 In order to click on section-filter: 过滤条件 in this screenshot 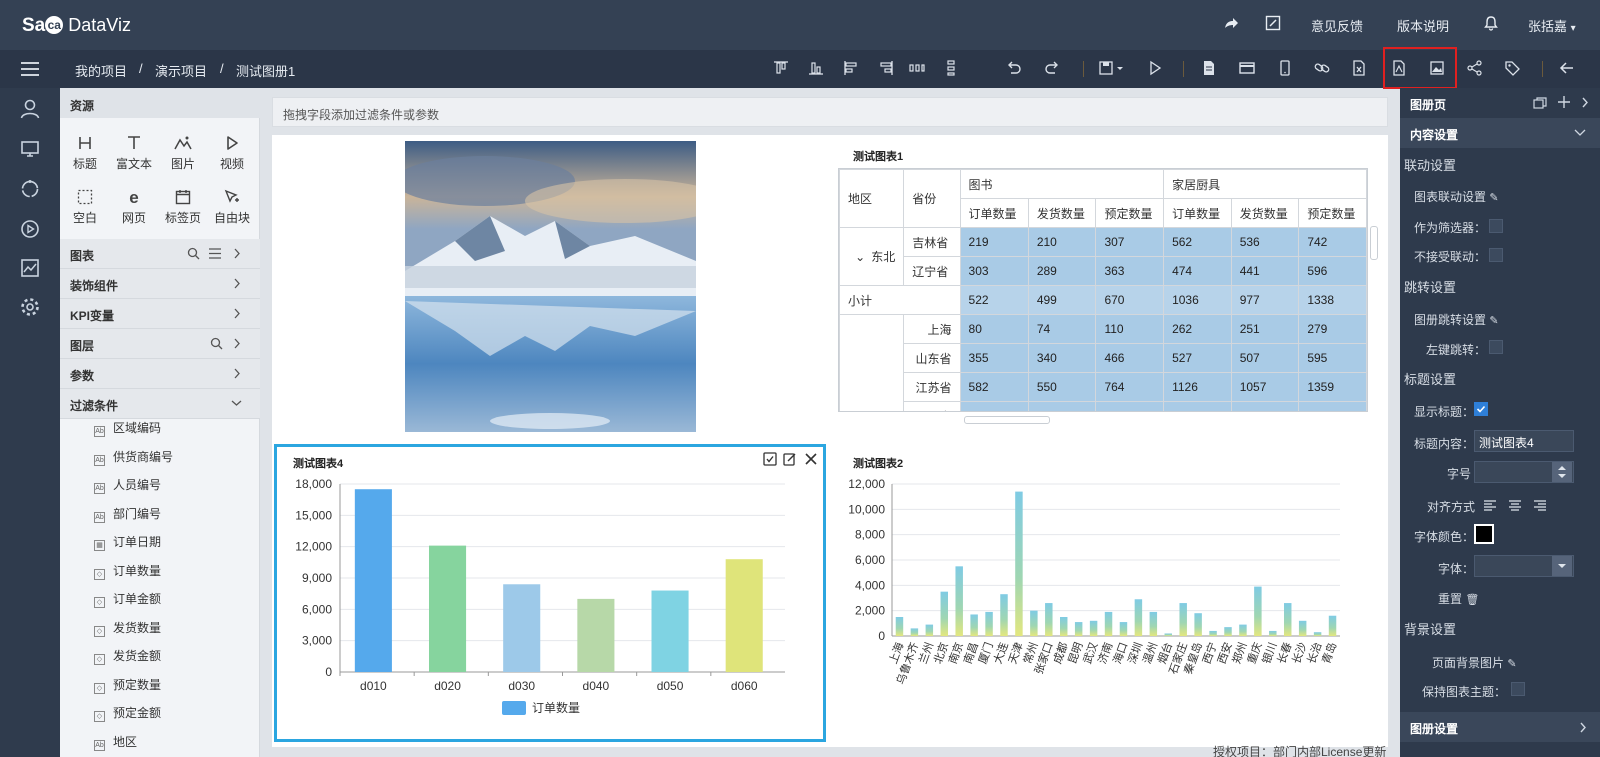, I will do `click(160, 404)`.